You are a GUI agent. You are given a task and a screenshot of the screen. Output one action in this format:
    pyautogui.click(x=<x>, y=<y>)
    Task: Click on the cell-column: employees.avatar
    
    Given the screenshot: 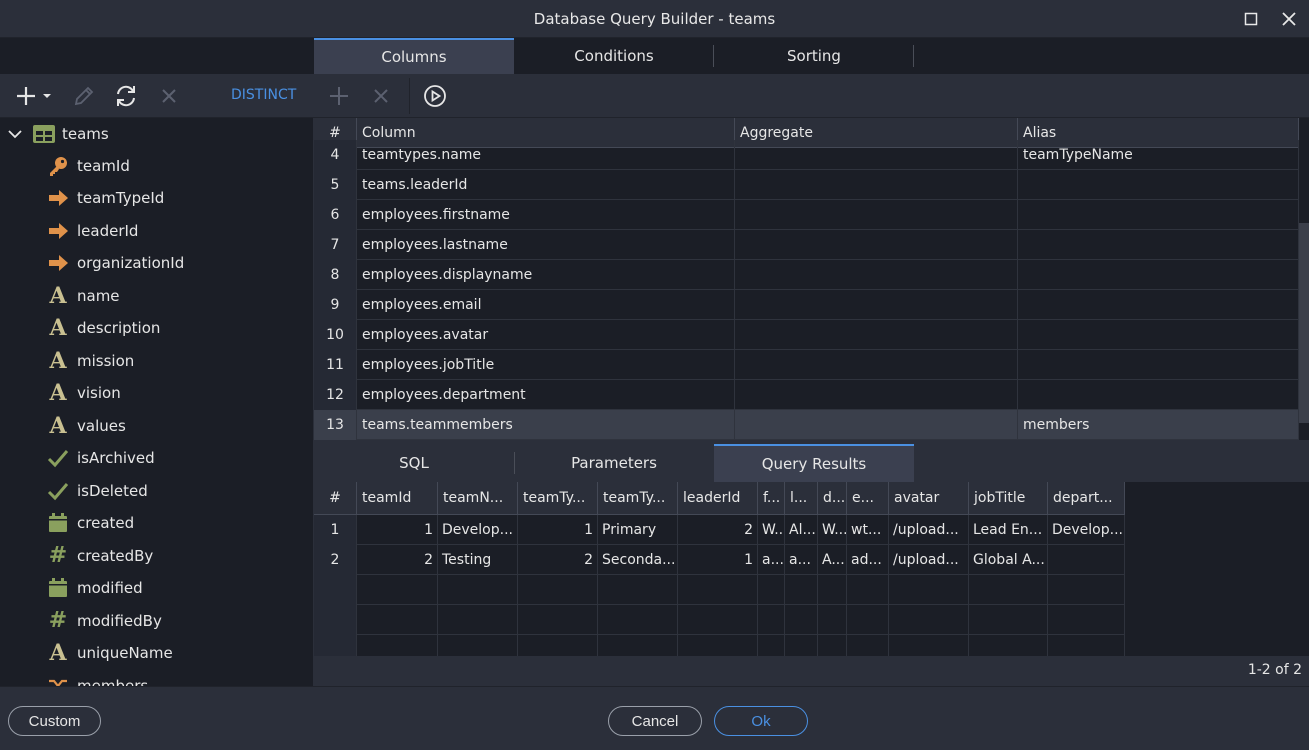 What is the action you would take?
    pyautogui.click(x=546, y=335)
    